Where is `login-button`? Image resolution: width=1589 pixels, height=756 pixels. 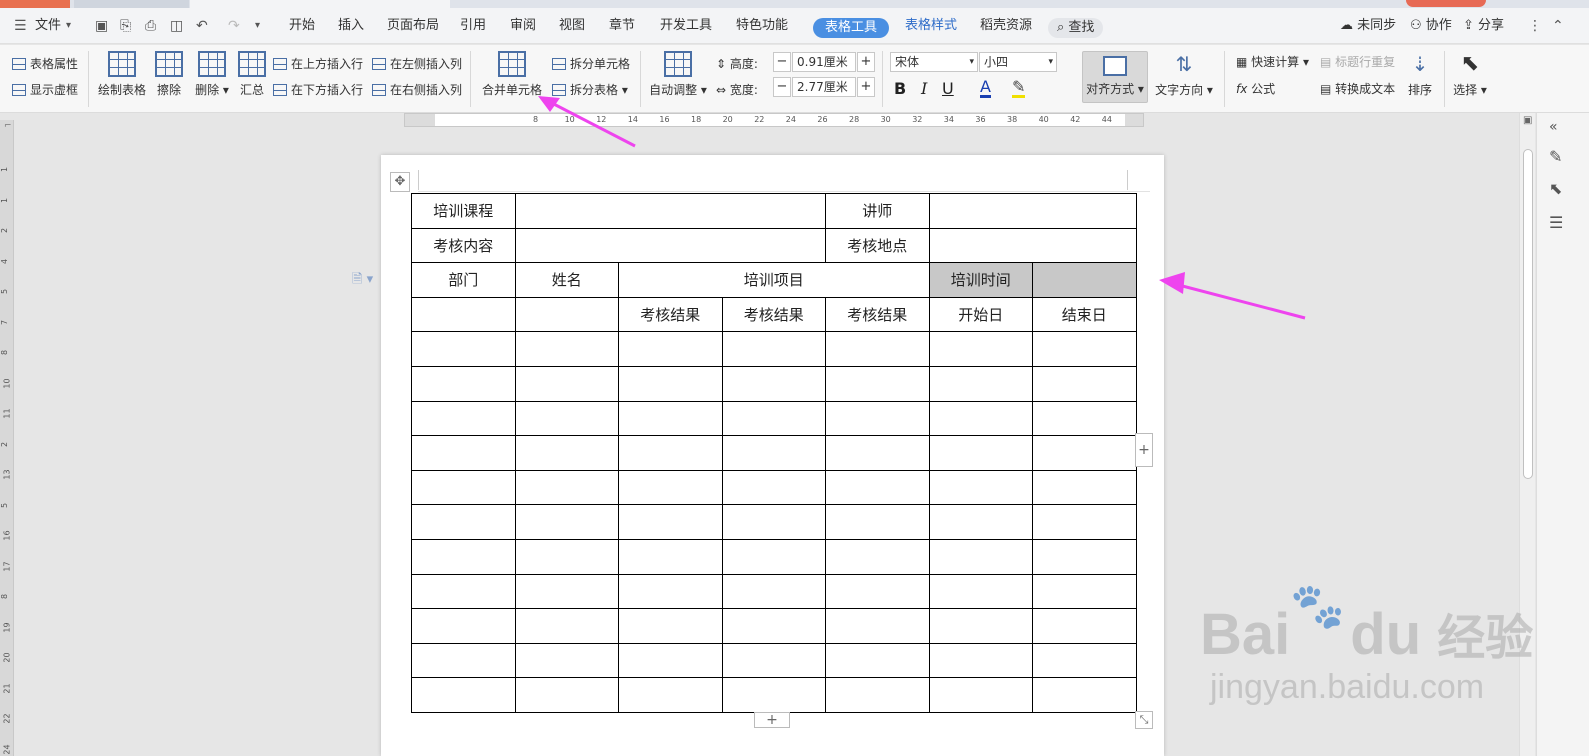 login-button is located at coordinates (1446, 3).